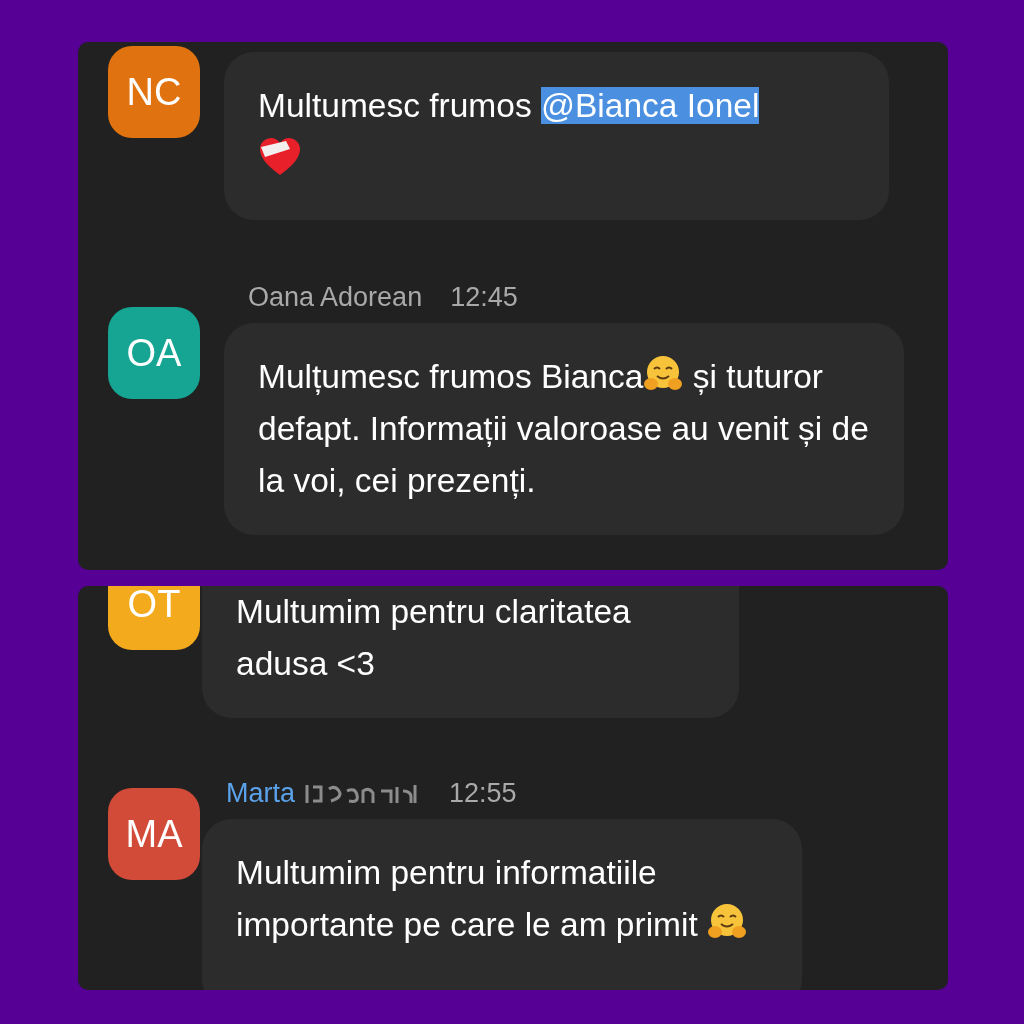 This screenshot has width=1024, height=1024. I want to click on bandaged-heart-icon, so click(280, 157).